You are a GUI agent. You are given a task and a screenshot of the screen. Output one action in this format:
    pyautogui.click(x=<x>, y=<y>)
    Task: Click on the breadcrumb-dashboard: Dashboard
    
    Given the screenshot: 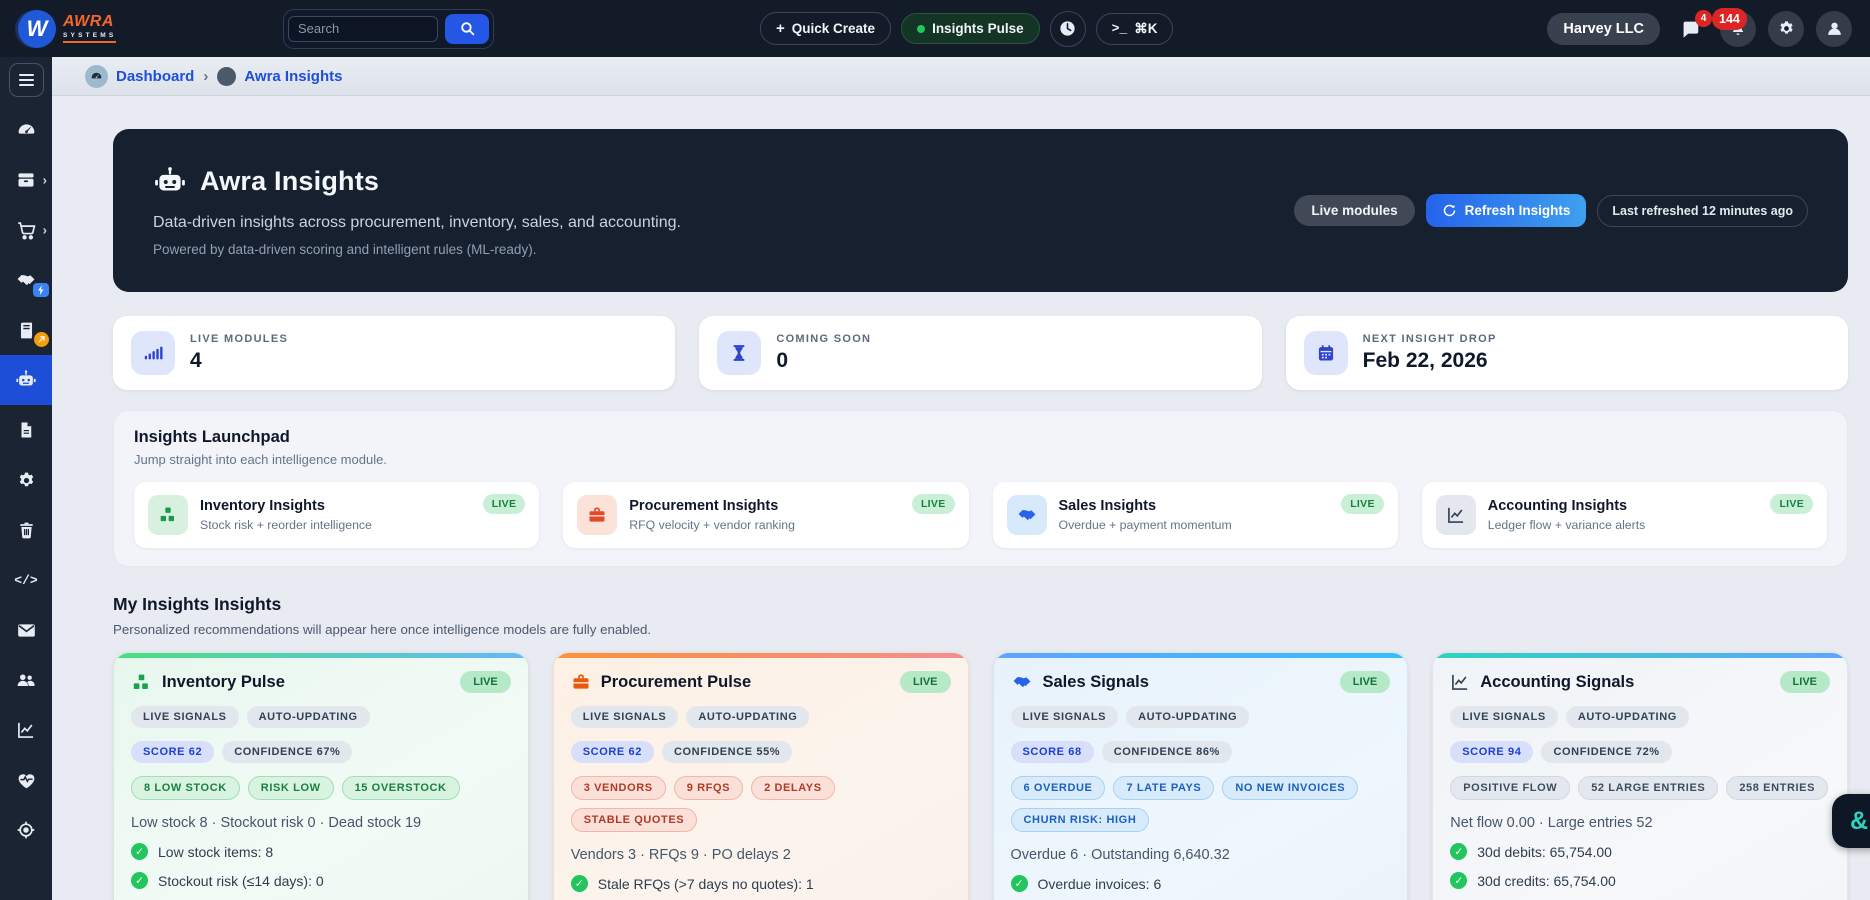 What is the action you would take?
    pyautogui.click(x=140, y=76)
    